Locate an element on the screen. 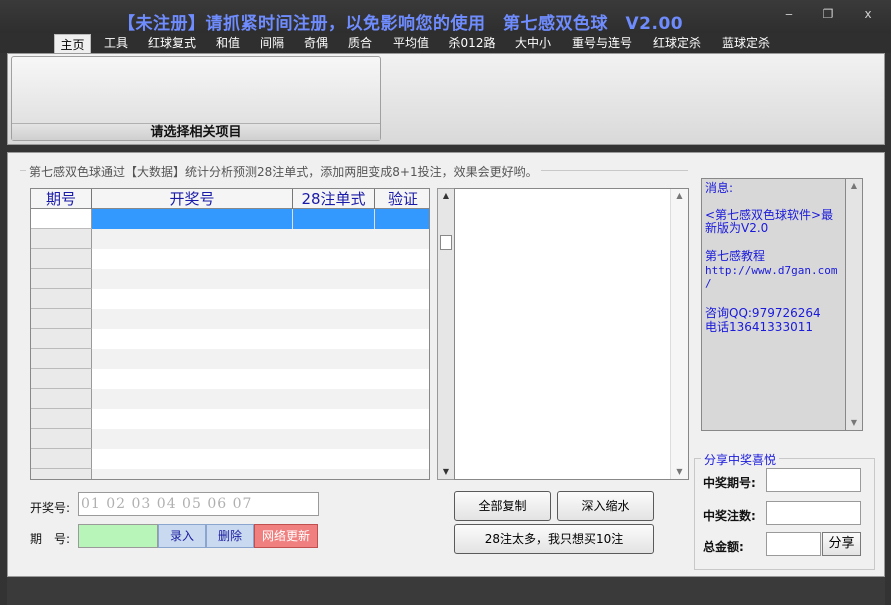 The image size is (891, 605). total-amount-label: 总金额: is located at coordinates (723, 547).